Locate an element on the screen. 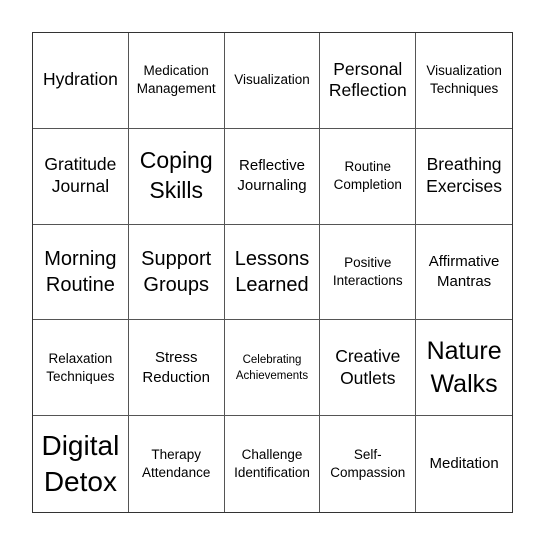 This screenshot has height=544, width=544. cell-text: Positive Interactions is located at coordinates (367, 271).